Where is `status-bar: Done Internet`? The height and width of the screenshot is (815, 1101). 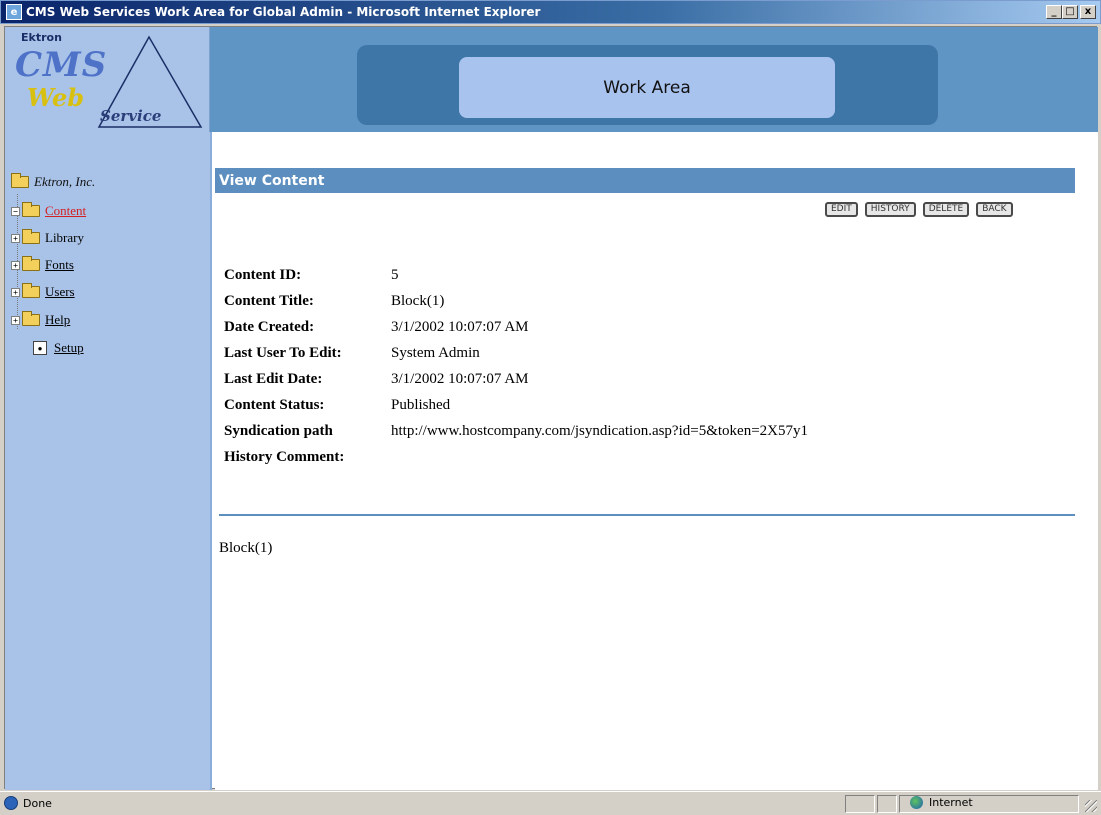
status-bar: Done Internet is located at coordinates (550, 803).